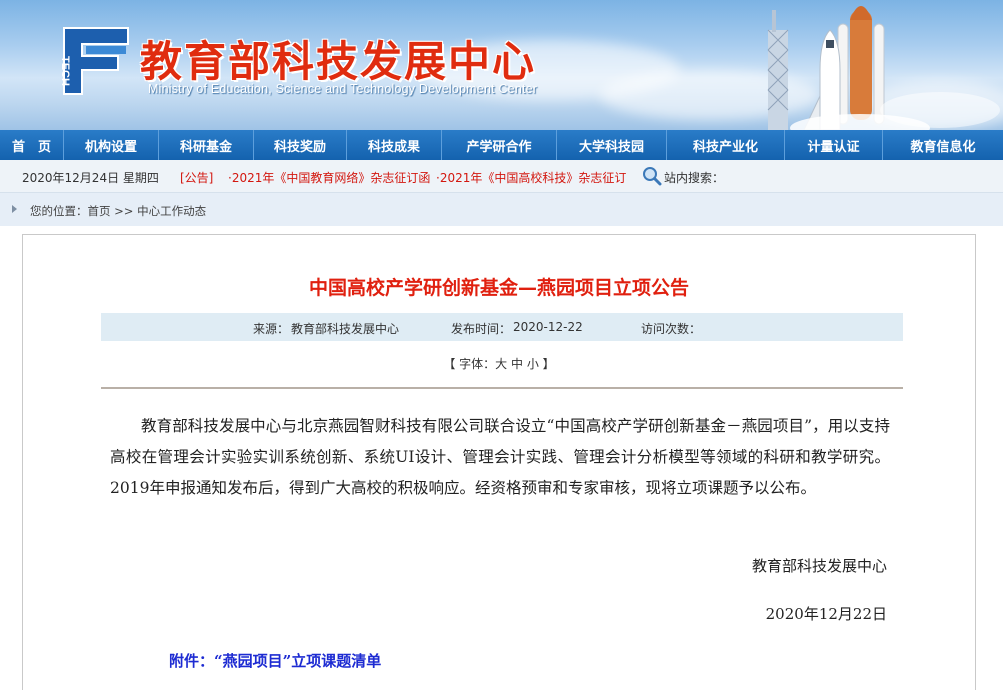  I want to click on publish-label: 发布时间：, so click(481, 329).